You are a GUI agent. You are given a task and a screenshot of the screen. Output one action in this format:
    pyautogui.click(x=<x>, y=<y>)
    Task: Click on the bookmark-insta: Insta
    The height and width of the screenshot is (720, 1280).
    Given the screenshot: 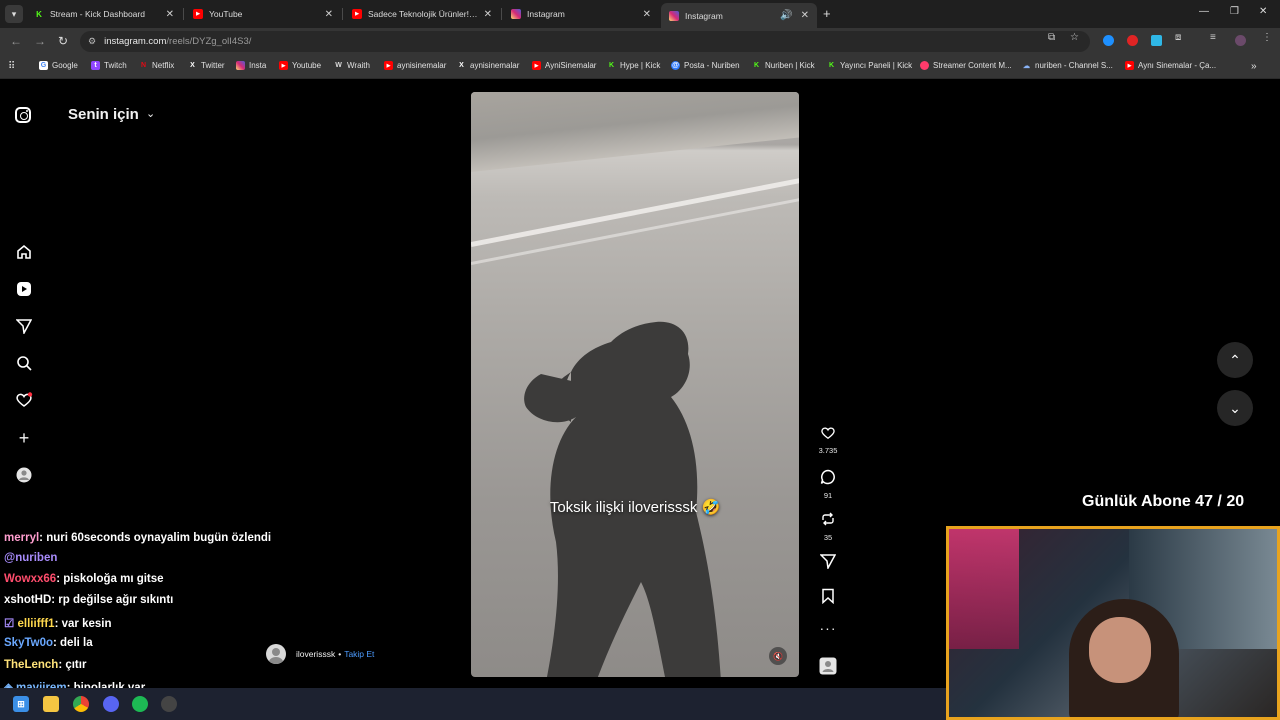 What is the action you would take?
    pyautogui.click(x=251, y=65)
    